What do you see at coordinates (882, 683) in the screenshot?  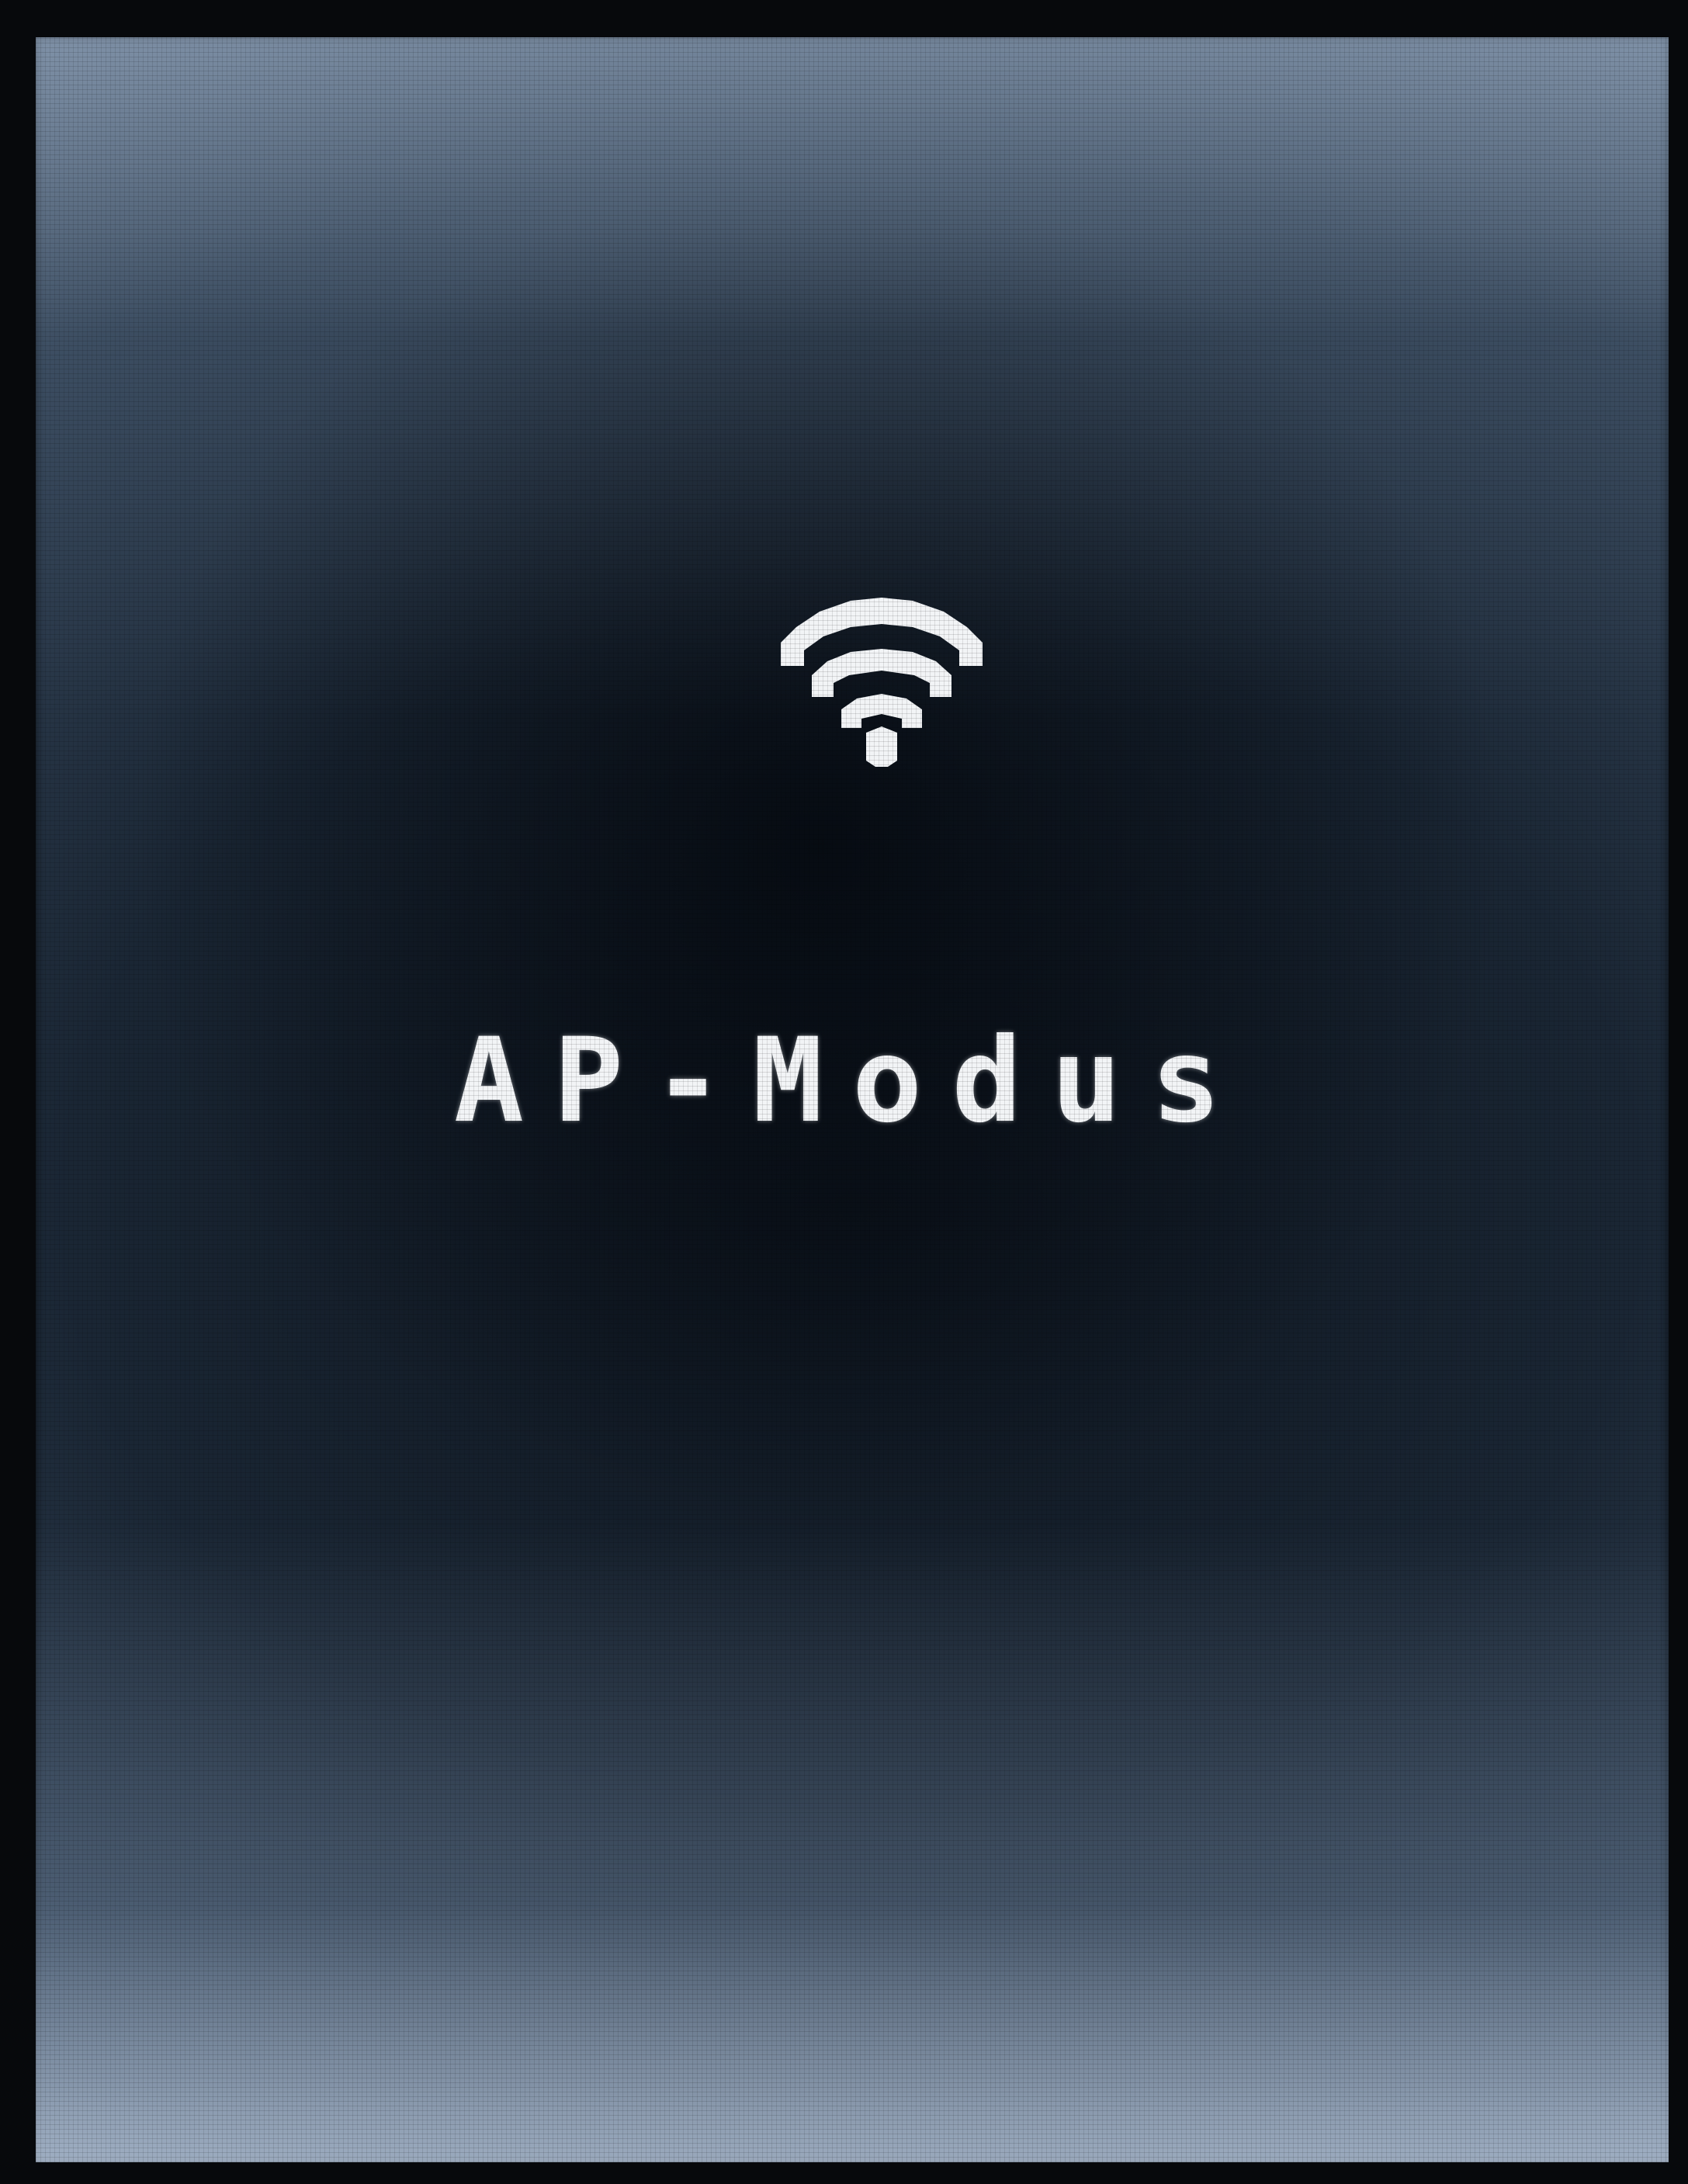 I see `wifi-icon` at bounding box center [882, 683].